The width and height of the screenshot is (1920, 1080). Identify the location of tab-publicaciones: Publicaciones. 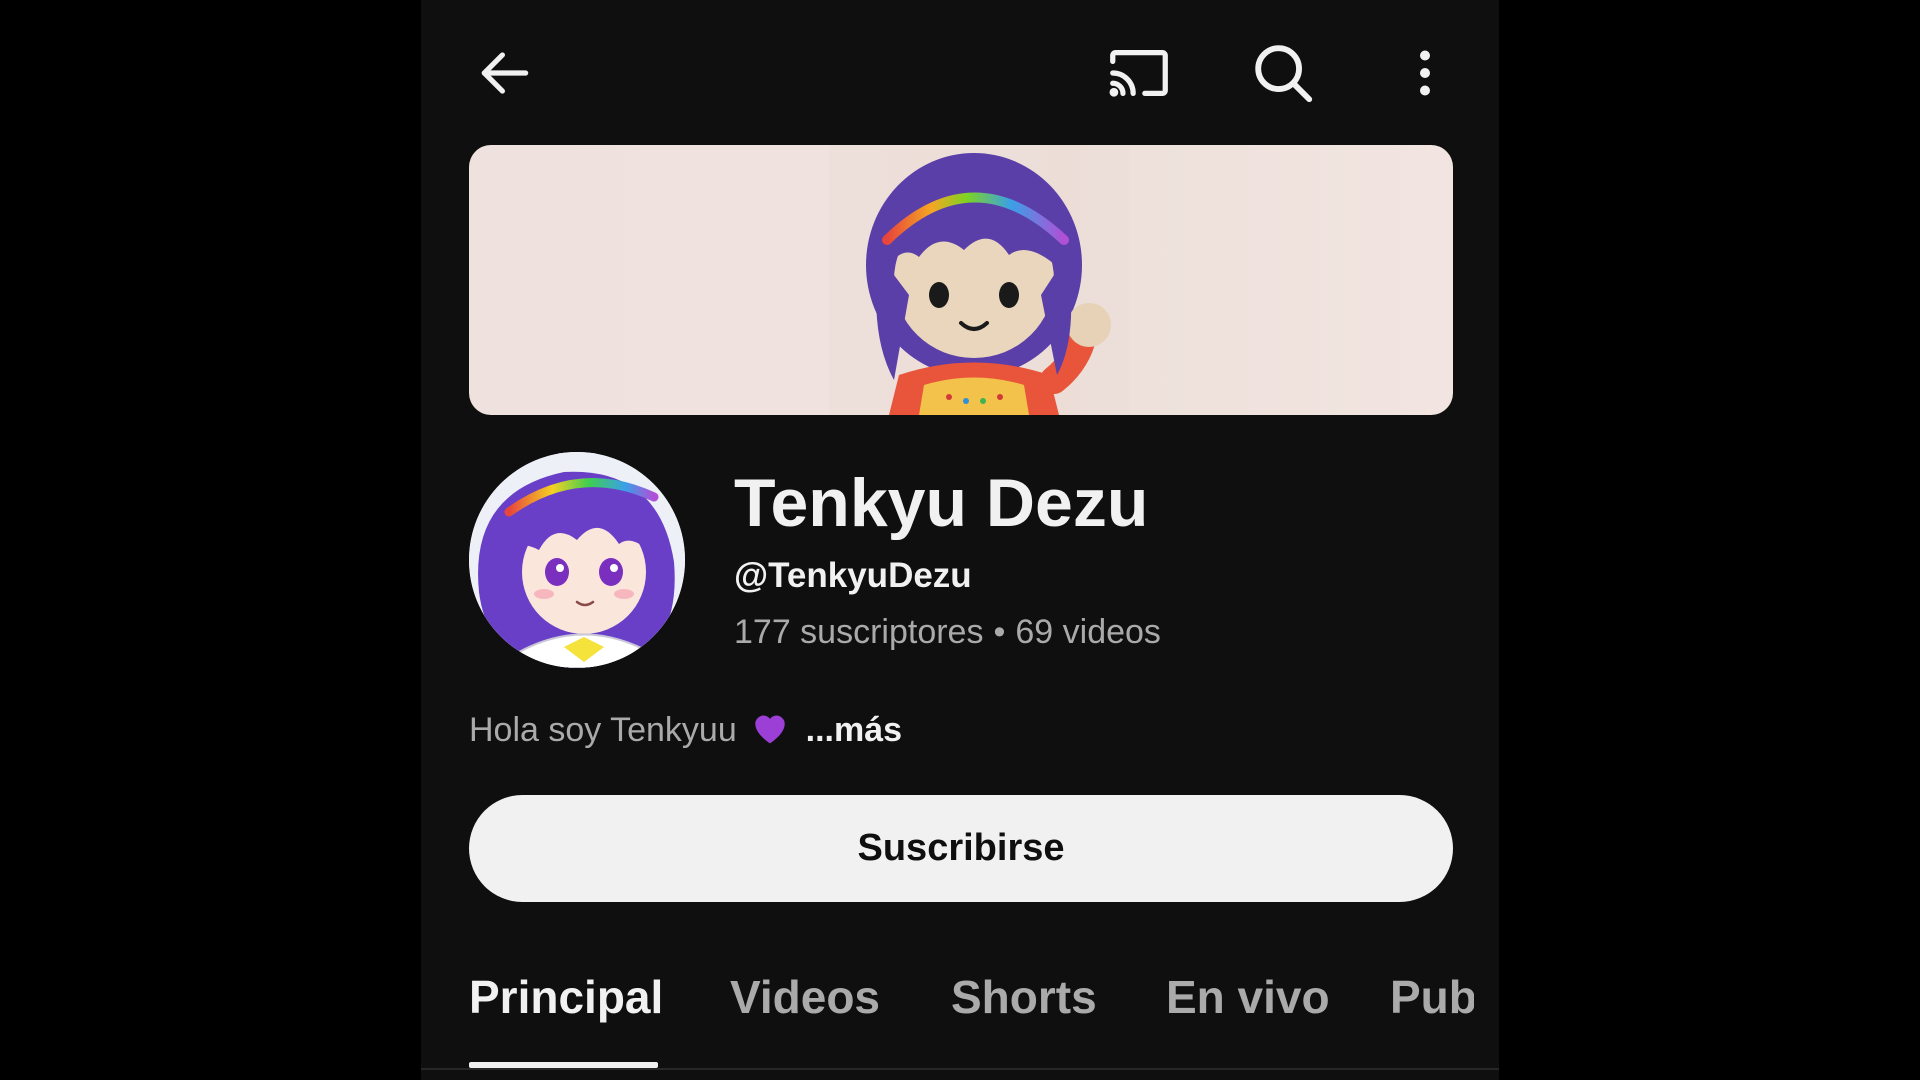
(1432, 997).